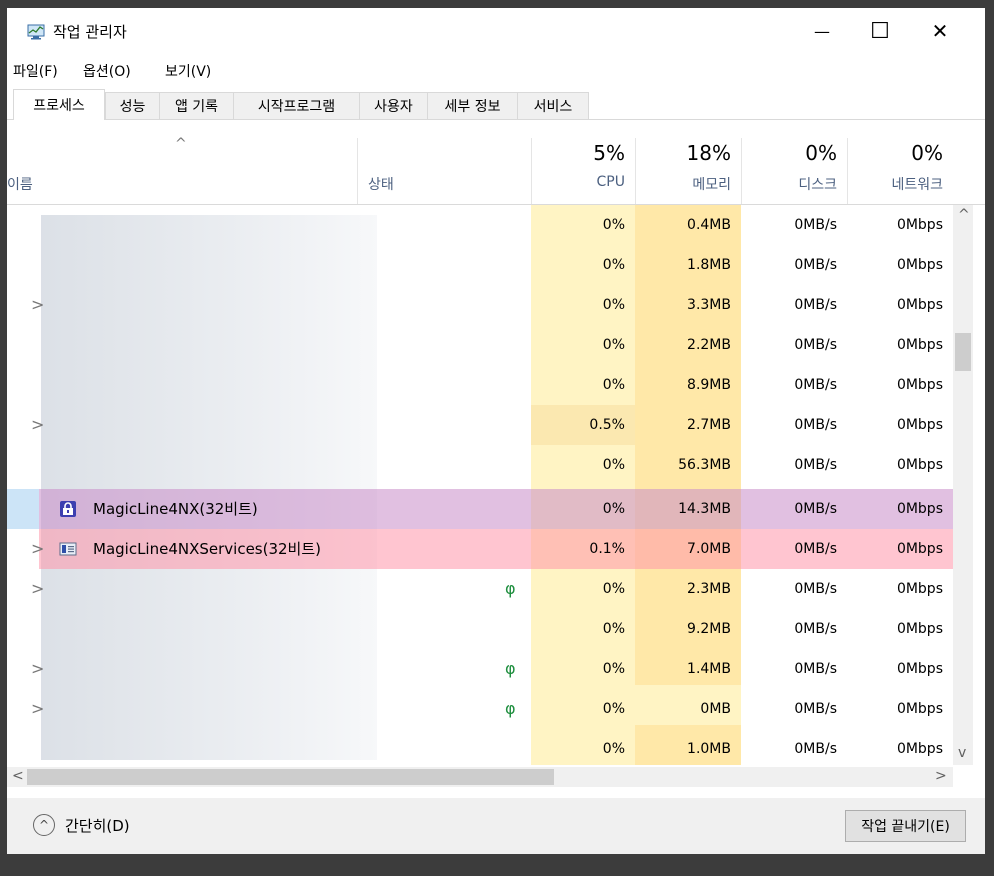 This screenshot has width=994, height=876. What do you see at coordinates (480, 629) in the screenshot?
I see `table-row: 0% 9.2MB 0MB/s 0Mbps` at bounding box center [480, 629].